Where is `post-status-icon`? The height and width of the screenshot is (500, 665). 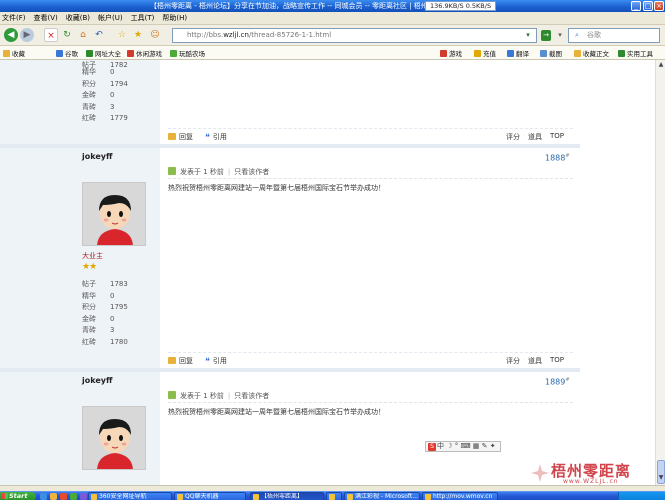 post-status-icon is located at coordinates (172, 171).